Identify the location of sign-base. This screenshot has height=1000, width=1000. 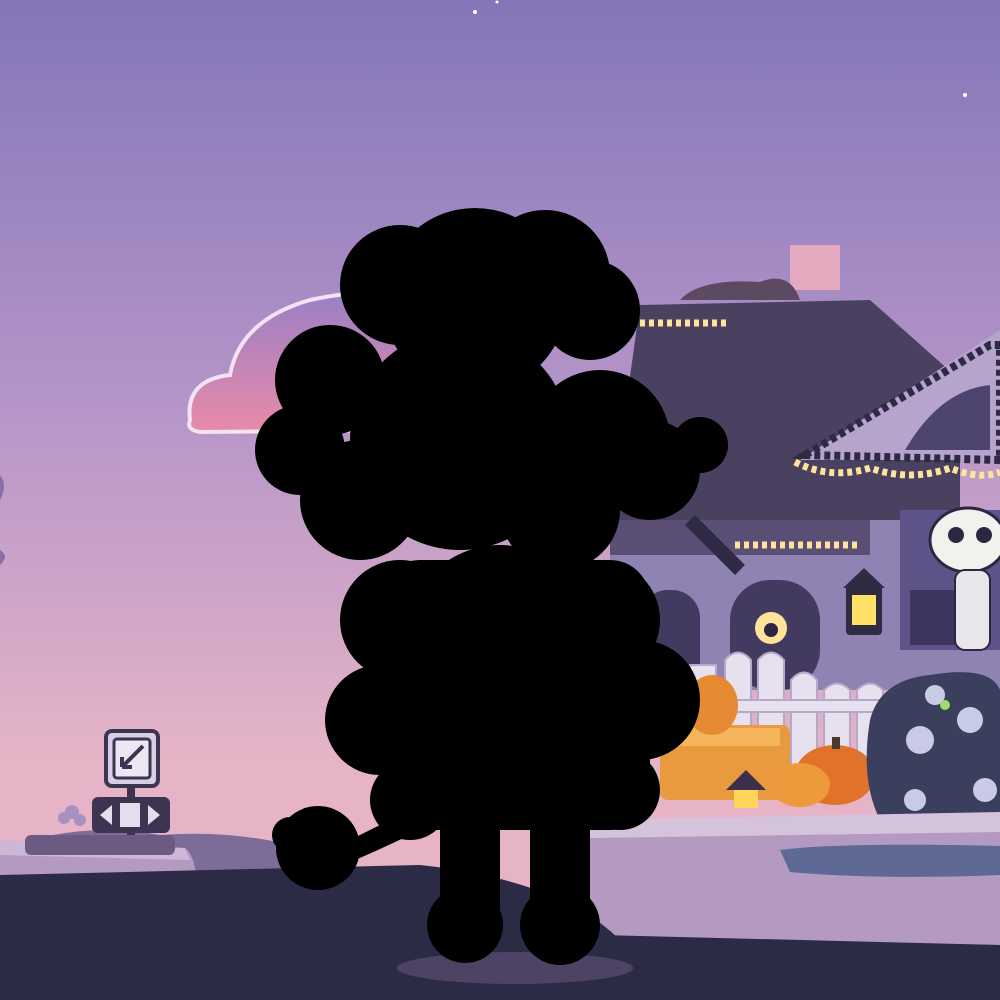
(100, 845).